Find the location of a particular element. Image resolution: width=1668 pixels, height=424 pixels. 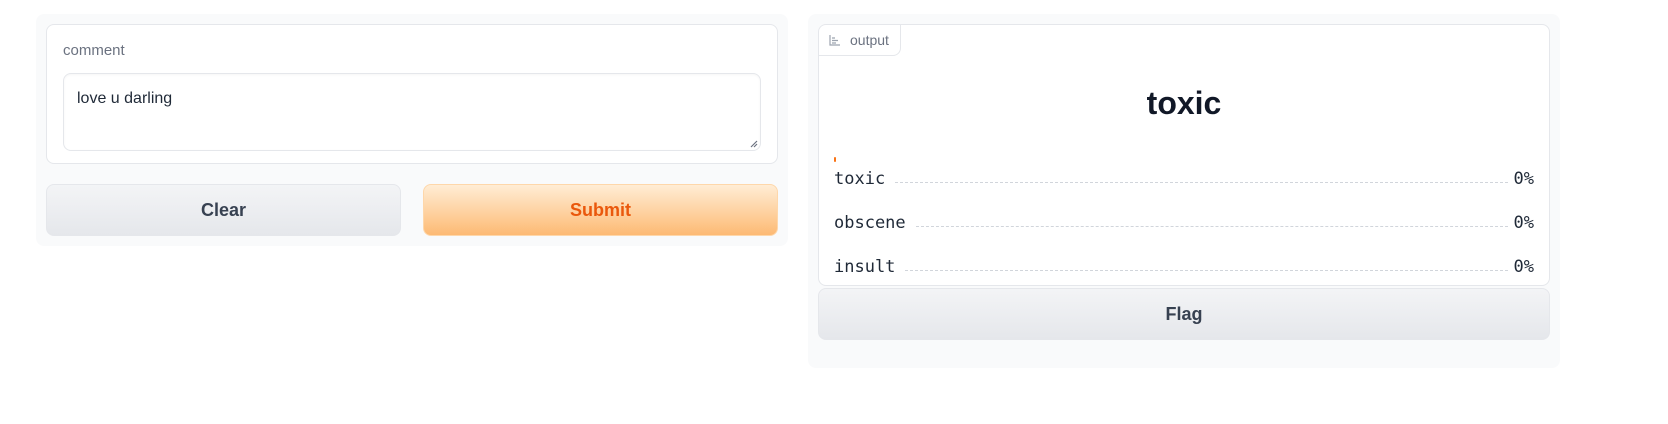

submit-button: Submit is located at coordinates (600, 210).